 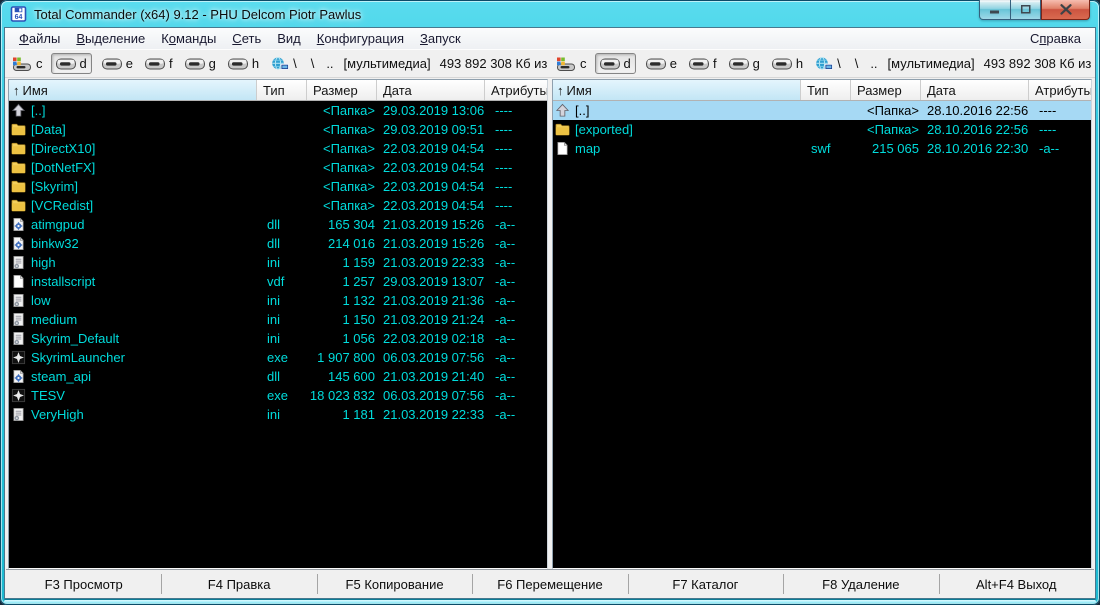 What do you see at coordinates (19, 17) in the screenshot?
I see `svg-text: 64` at bounding box center [19, 17].